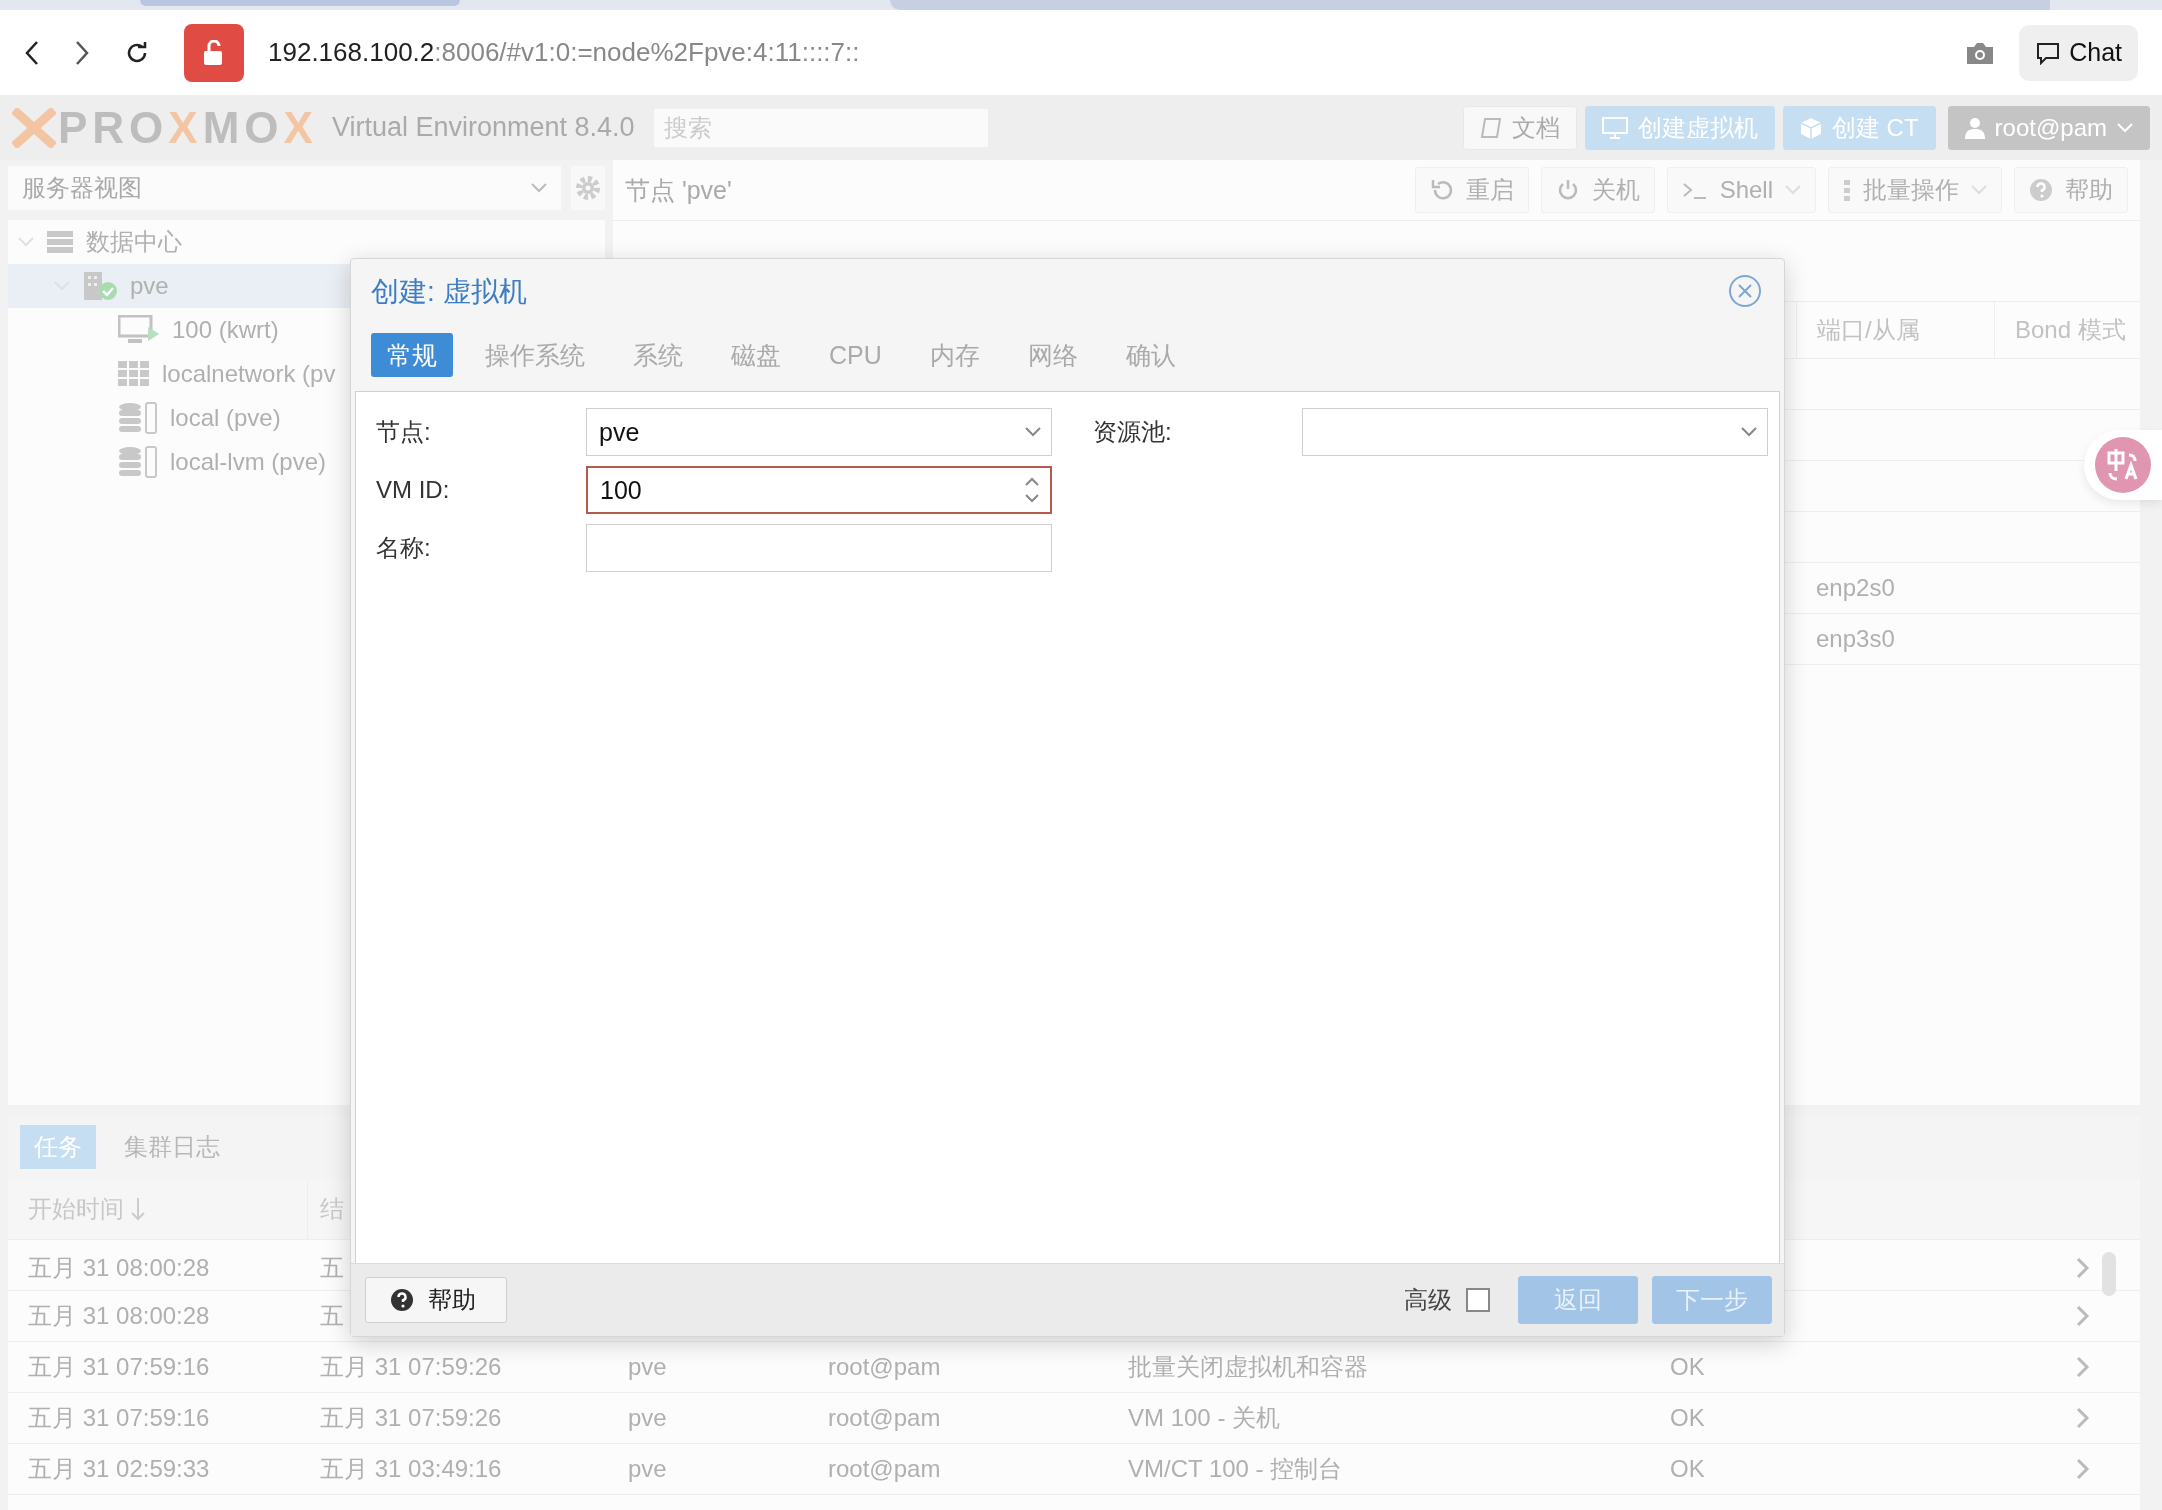  I want to click on panel-tab: 任务, so click(58, 1147).